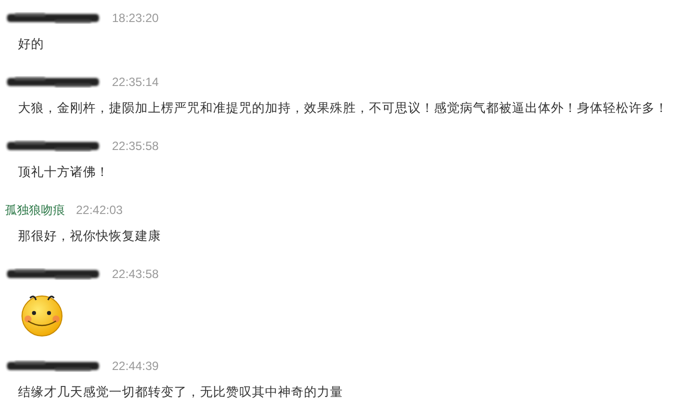 The height and width of the screenshot is (412, 673). I want to click on message-time: 22:35:14, so click(135, 82).